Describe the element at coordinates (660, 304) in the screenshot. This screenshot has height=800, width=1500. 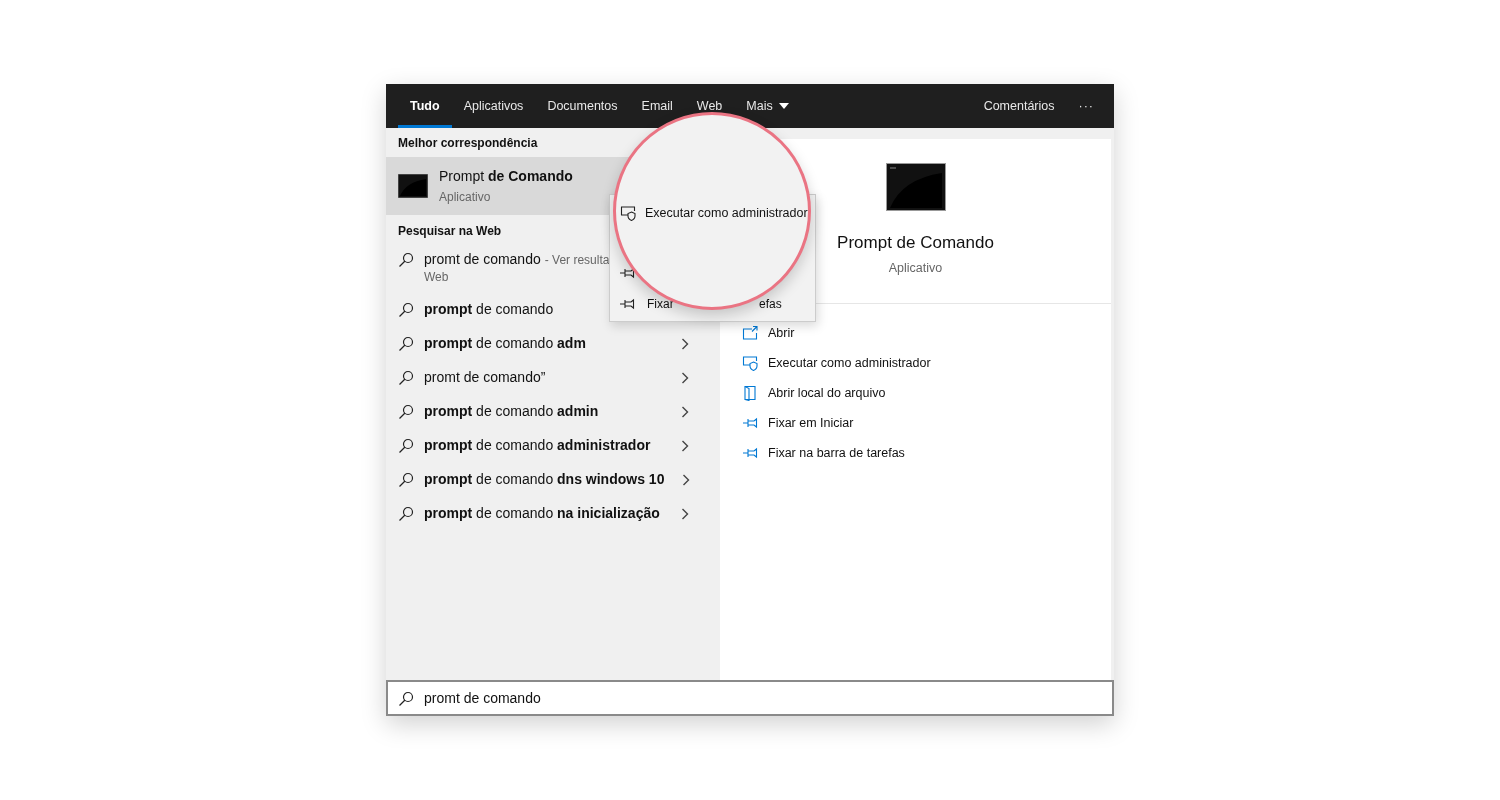
I see `menu-item-text: Fixar` at that location.